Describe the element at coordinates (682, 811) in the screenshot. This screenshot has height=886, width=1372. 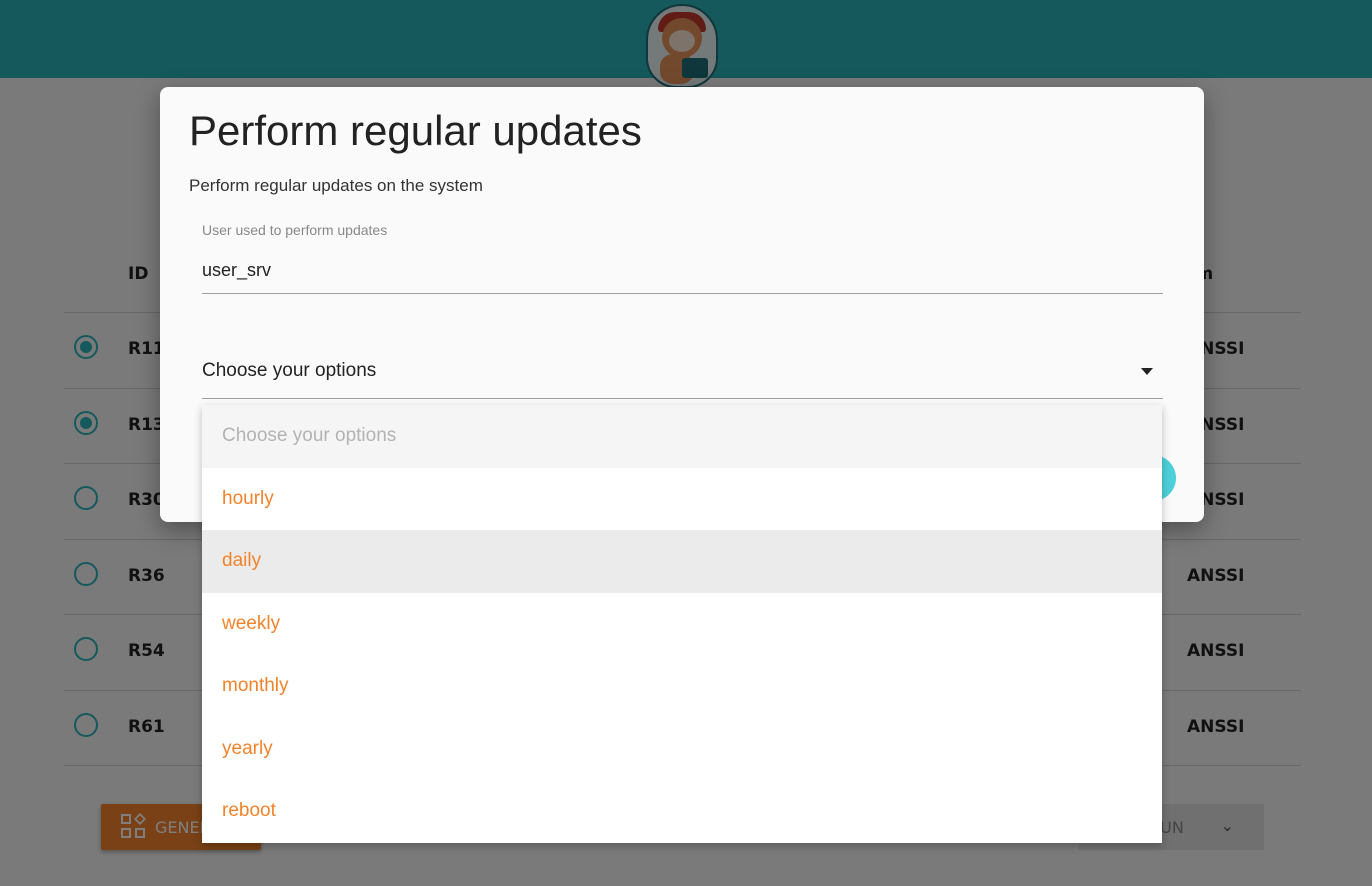
I see `option-reboot: reboot` at that location.